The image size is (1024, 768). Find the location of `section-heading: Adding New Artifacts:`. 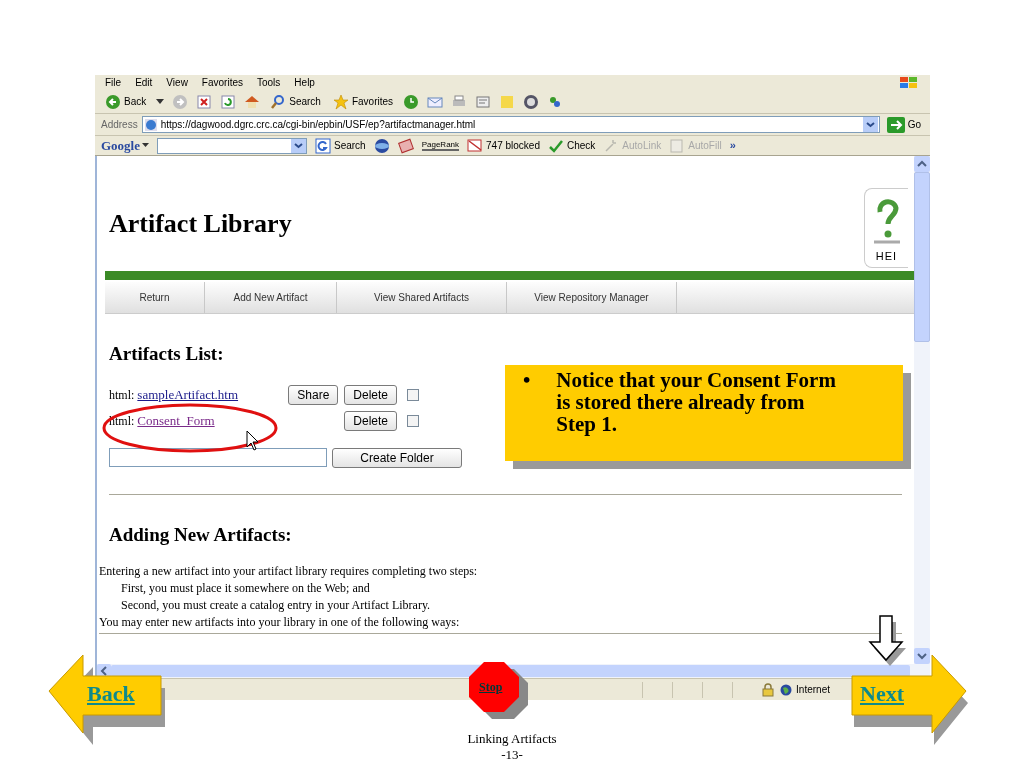

section-heading: Adding New Artifacts: is located at coordinates (201, 534).